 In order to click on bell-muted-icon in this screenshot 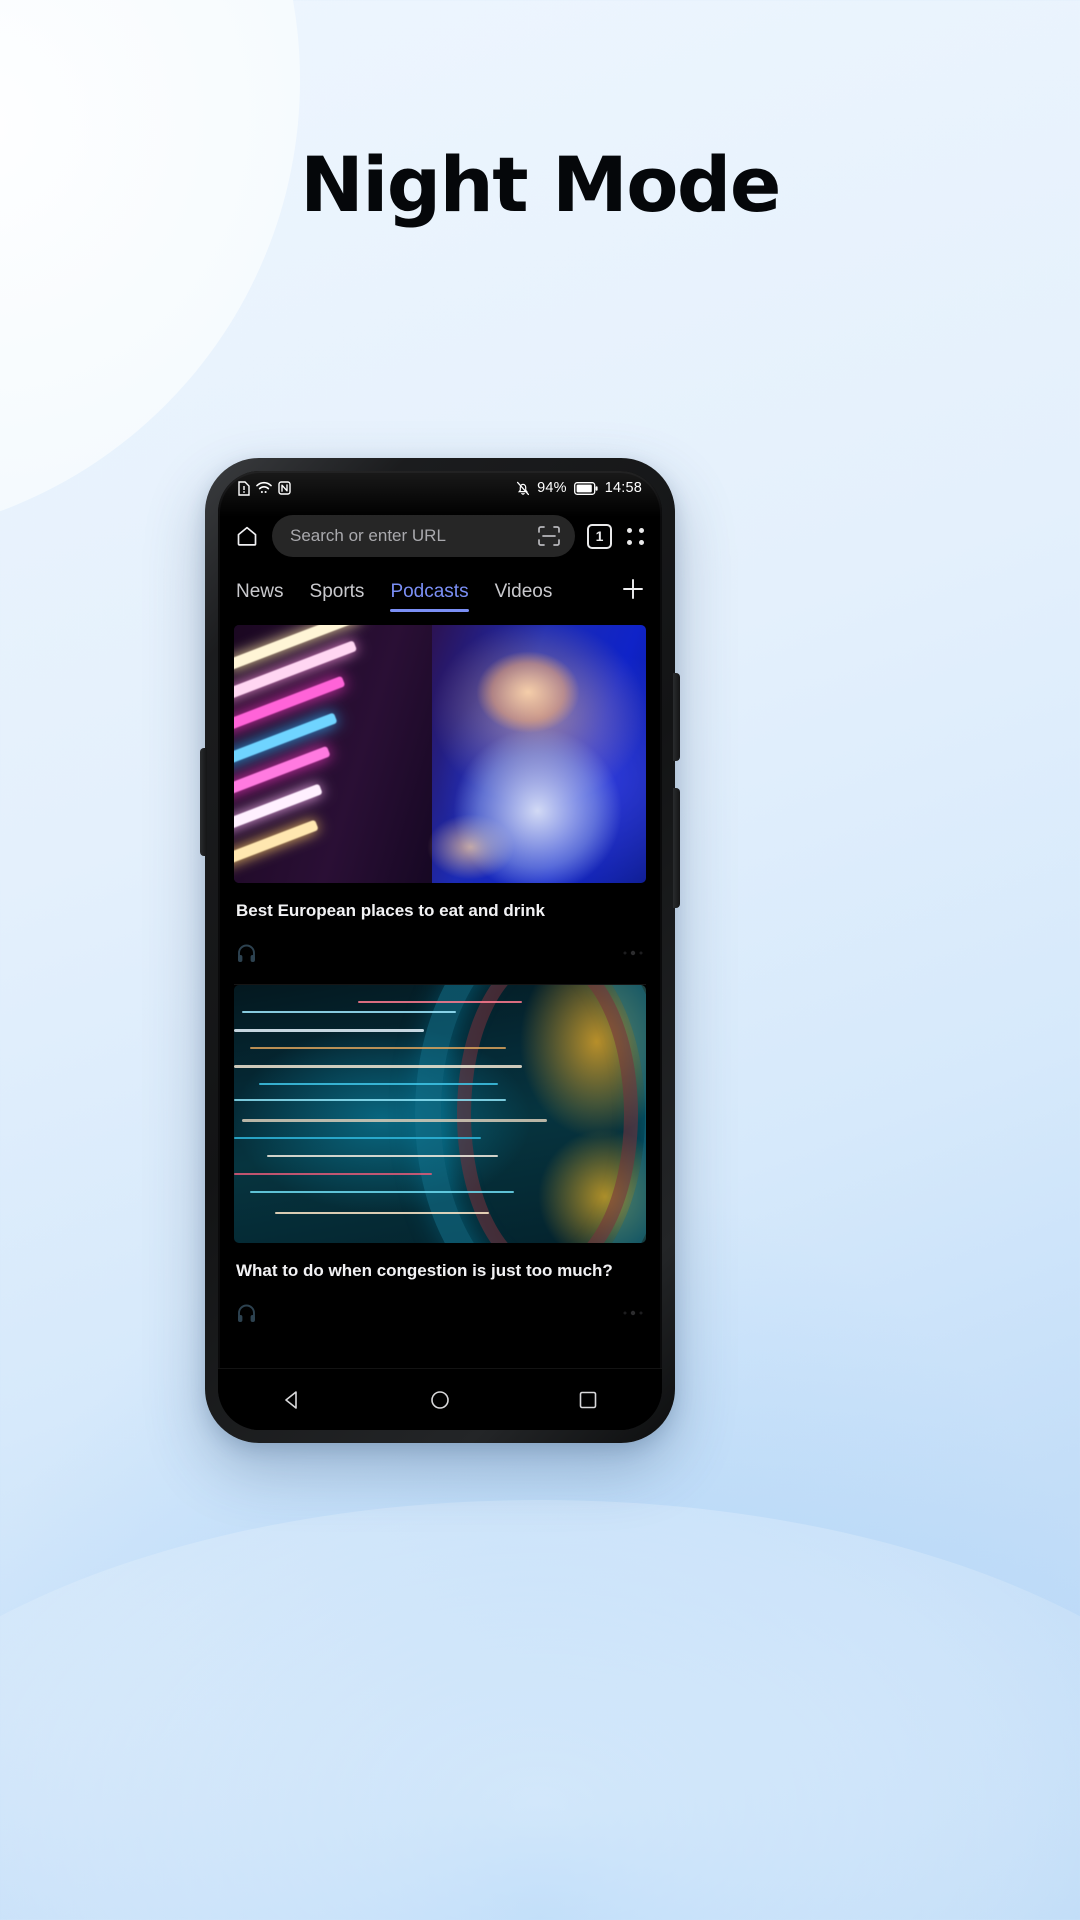, I will do `click(523, 488)`.